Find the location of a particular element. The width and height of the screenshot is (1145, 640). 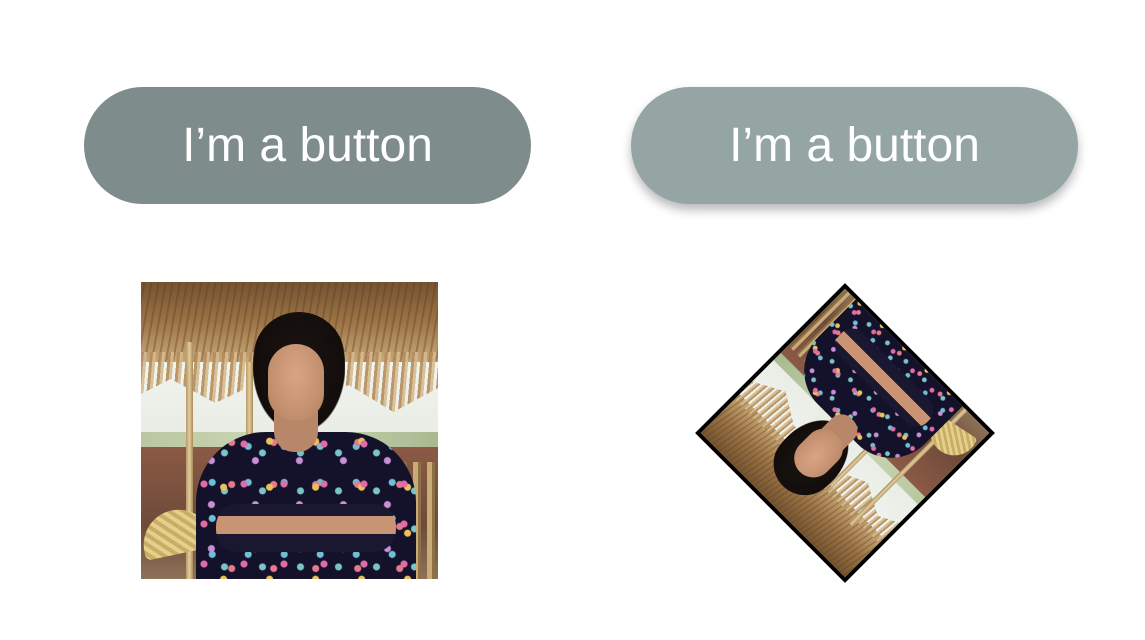

portrait-scene is located at coordinates (289, 430).